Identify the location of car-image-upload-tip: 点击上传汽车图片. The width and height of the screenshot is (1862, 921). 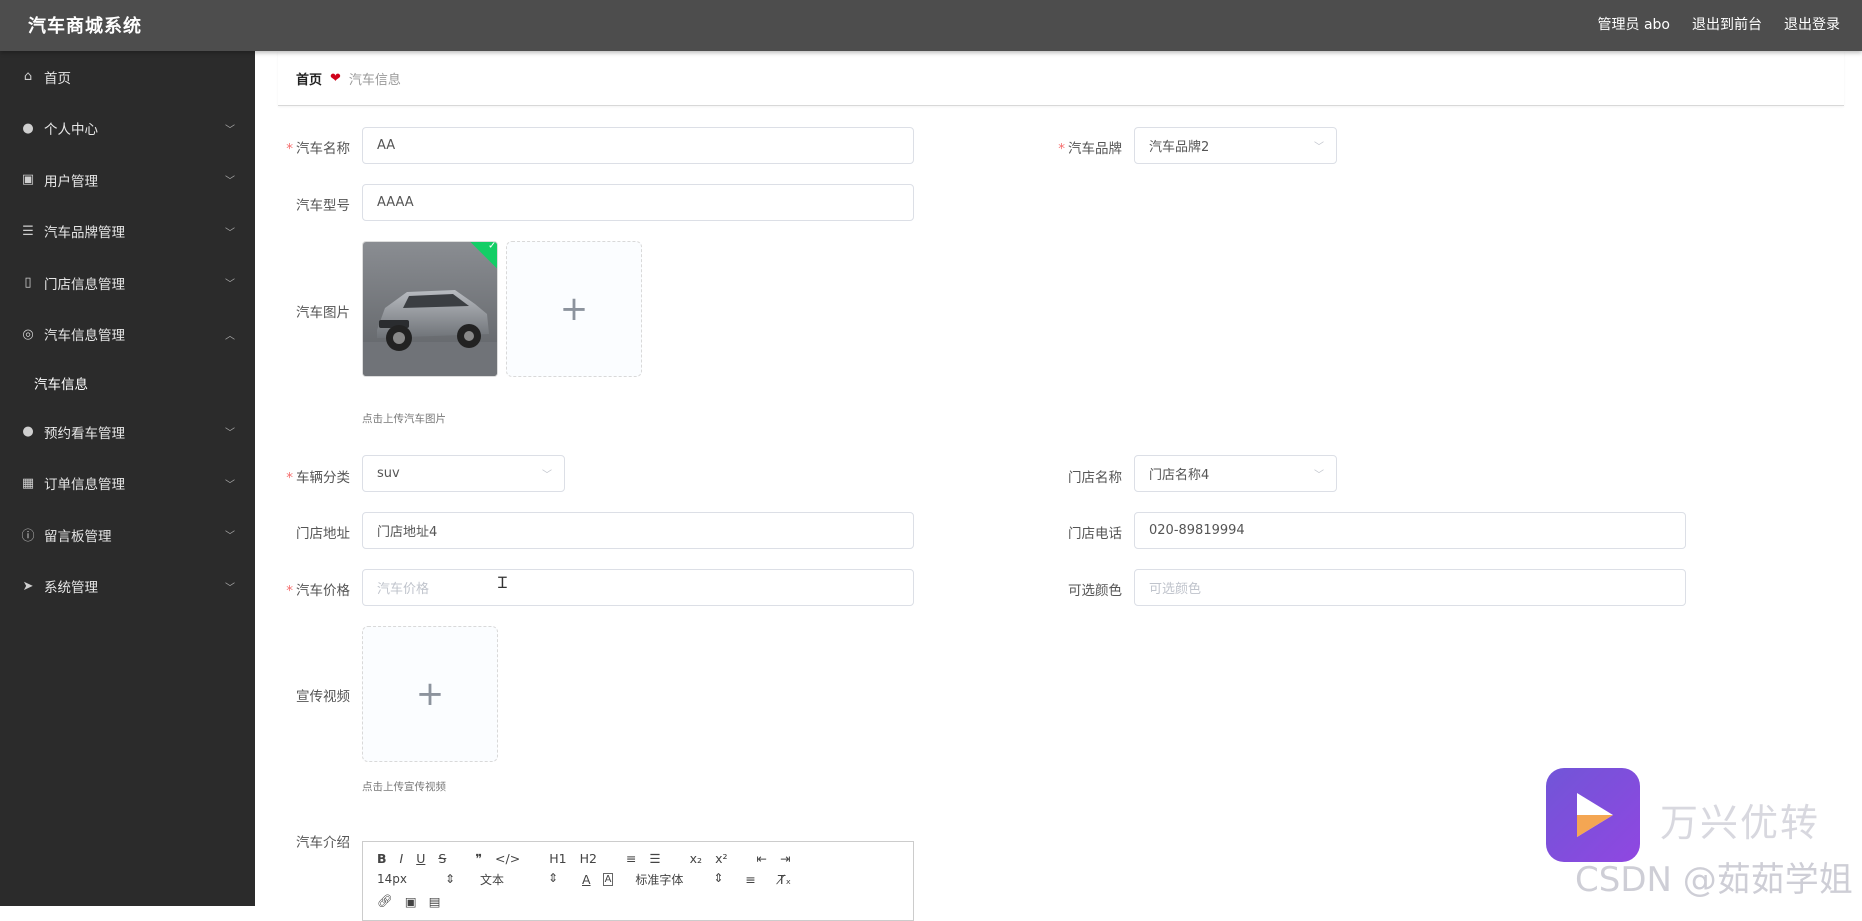
(404, 419).